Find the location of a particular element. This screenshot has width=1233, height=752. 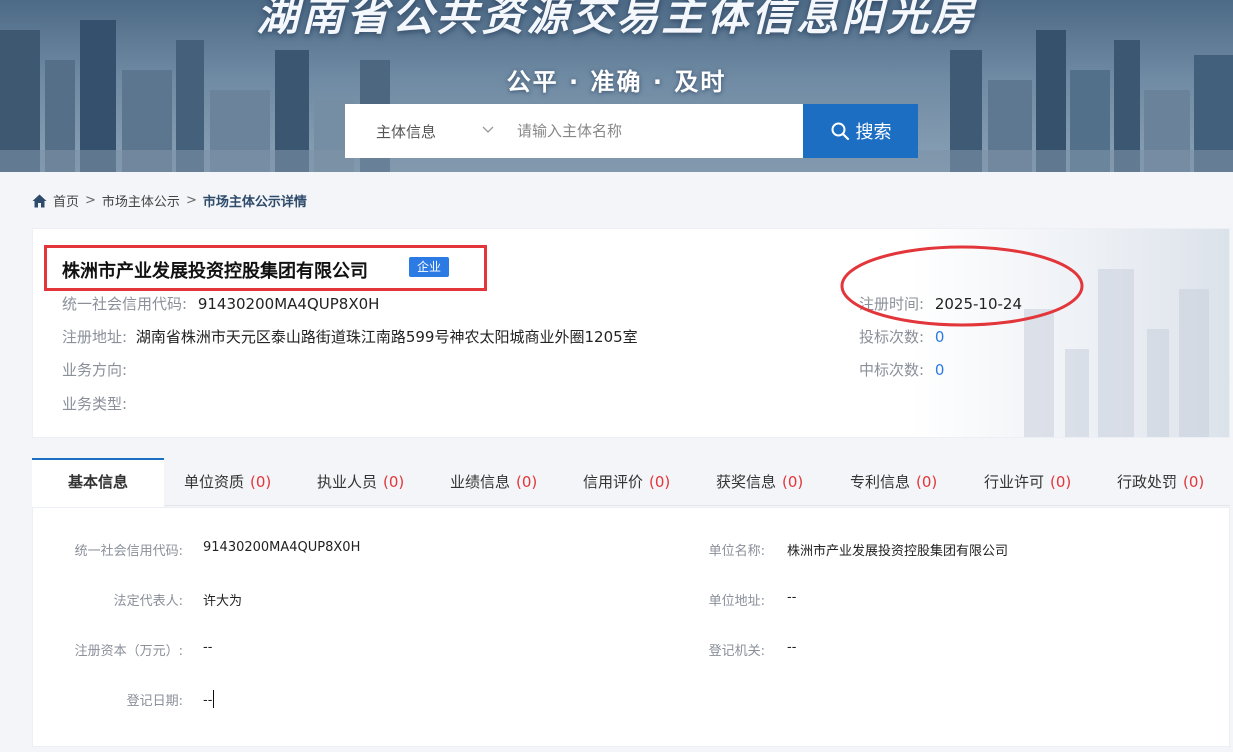

tab-basic-info: 基本信息 is located at coordinates (98, 482).